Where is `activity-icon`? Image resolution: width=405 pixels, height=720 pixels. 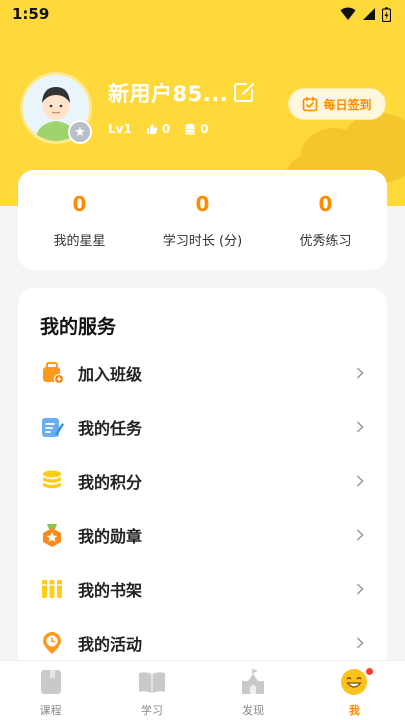
activity-icon is located at coordinates (52, 643).